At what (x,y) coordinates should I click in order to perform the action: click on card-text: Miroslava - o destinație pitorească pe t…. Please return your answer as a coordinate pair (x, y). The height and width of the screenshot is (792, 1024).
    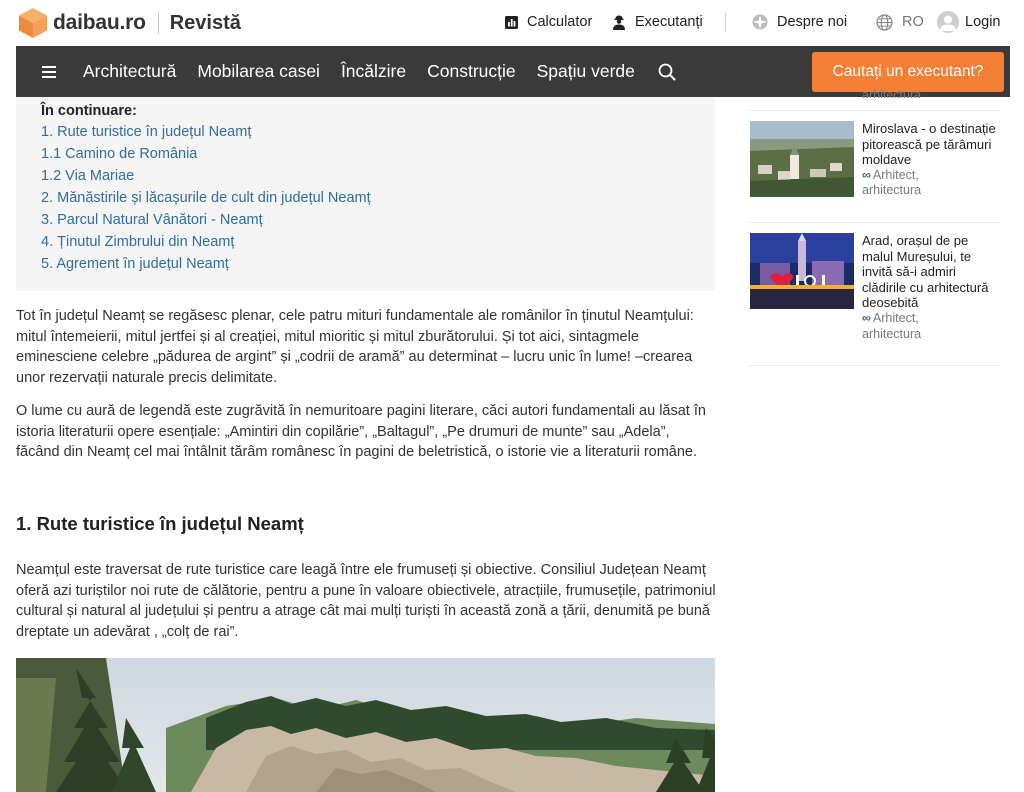
    Looking at the image, I should click on (931, 160).